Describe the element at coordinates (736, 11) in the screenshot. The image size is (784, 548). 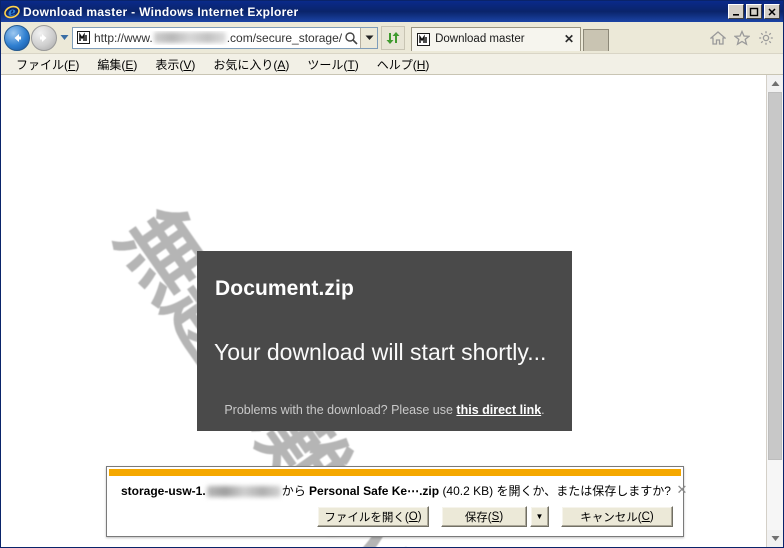
I see `minimize-button` at that location.